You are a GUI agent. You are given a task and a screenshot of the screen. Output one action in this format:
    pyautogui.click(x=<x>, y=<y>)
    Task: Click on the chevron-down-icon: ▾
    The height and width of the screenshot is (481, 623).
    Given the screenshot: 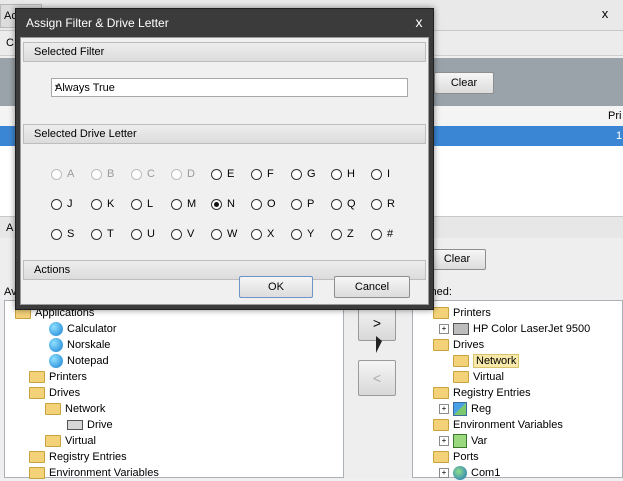 What is the action you would take?
    pyautogui.click(x=229, y=86)
    